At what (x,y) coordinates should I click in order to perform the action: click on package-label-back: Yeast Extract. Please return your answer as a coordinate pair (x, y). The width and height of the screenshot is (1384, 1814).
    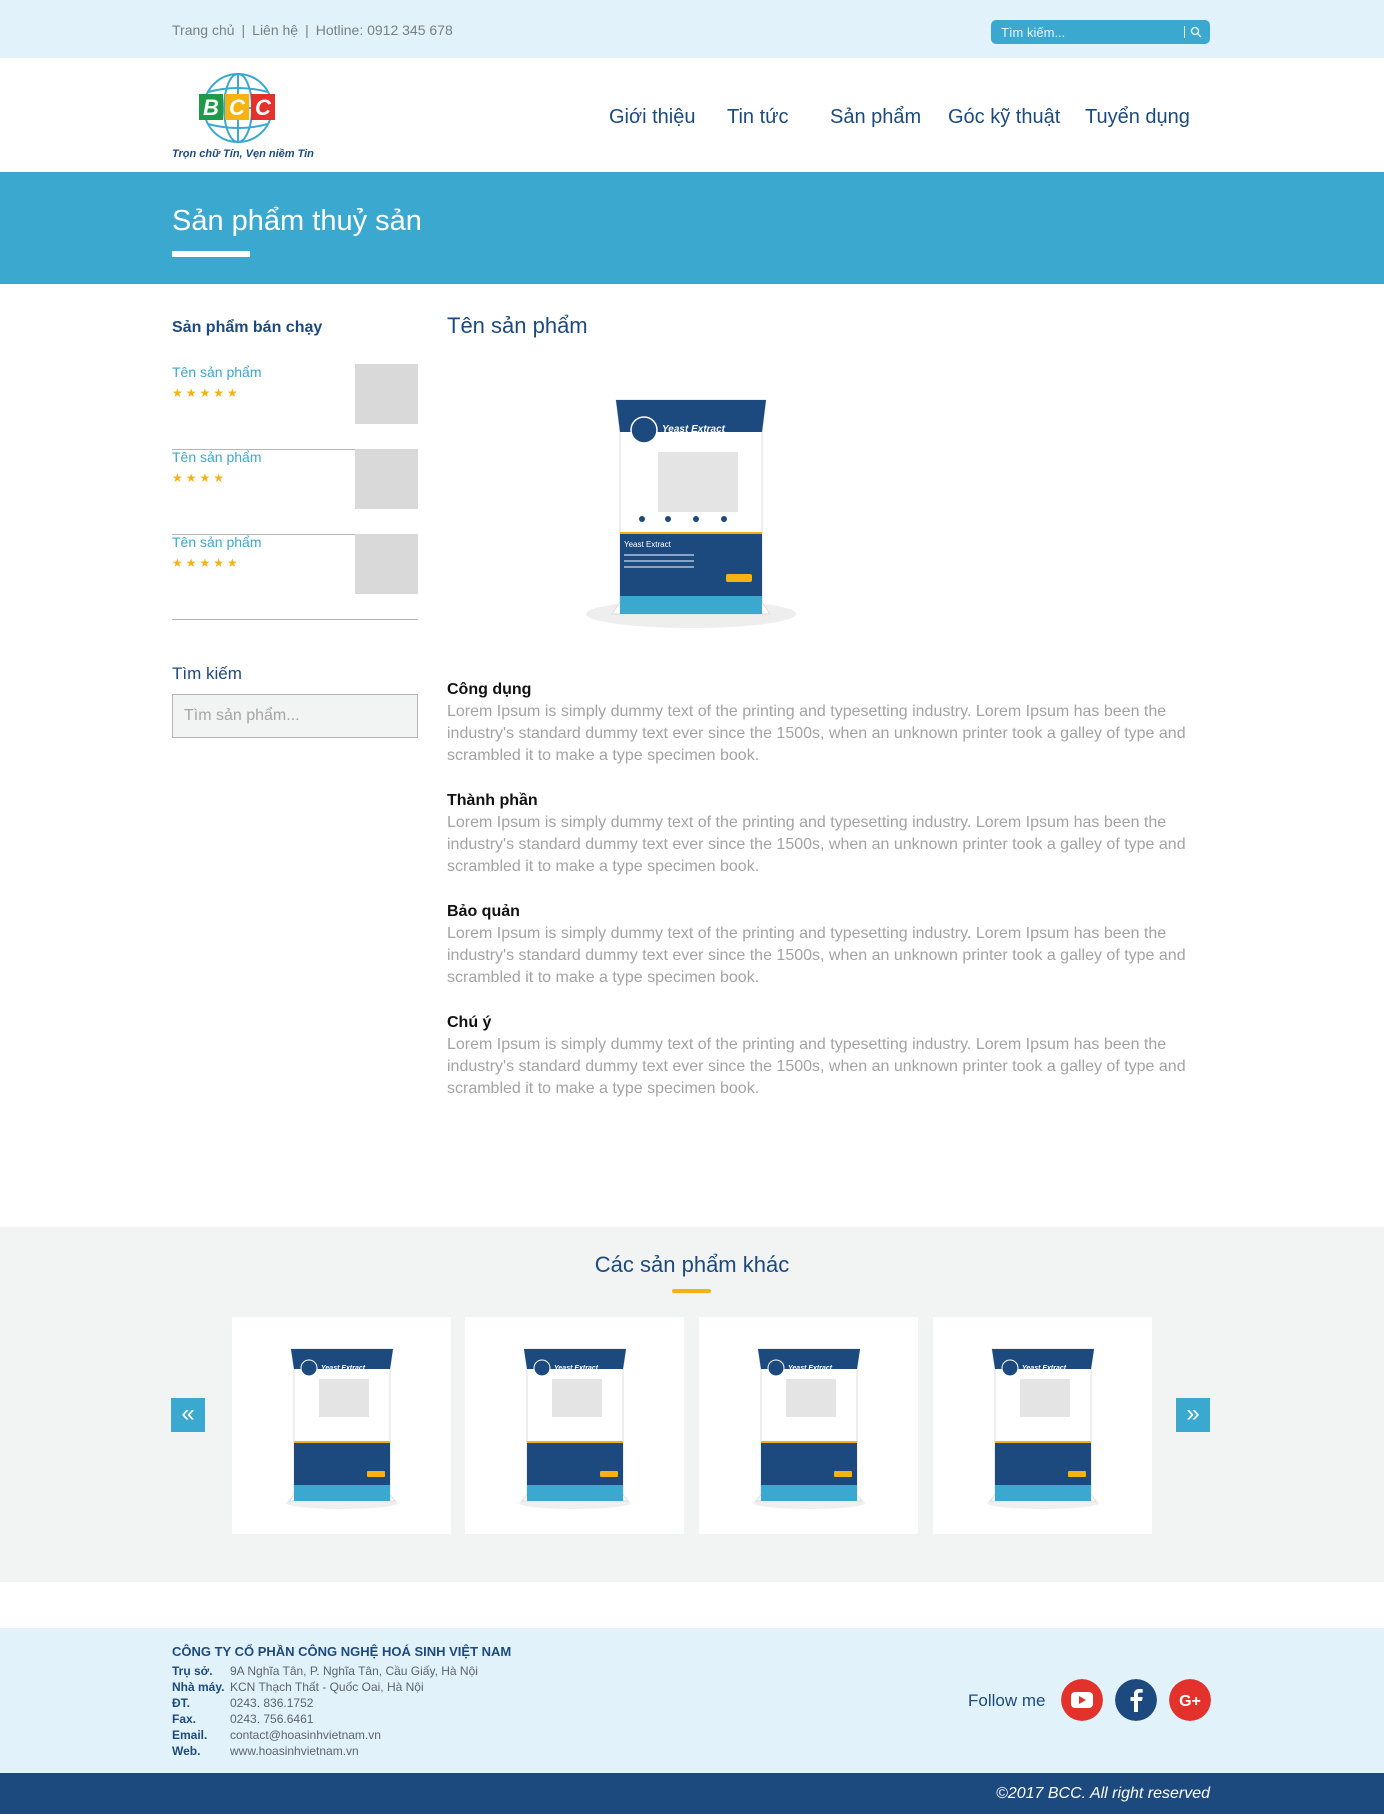
    Looking at the image, I should click on (648, 544).